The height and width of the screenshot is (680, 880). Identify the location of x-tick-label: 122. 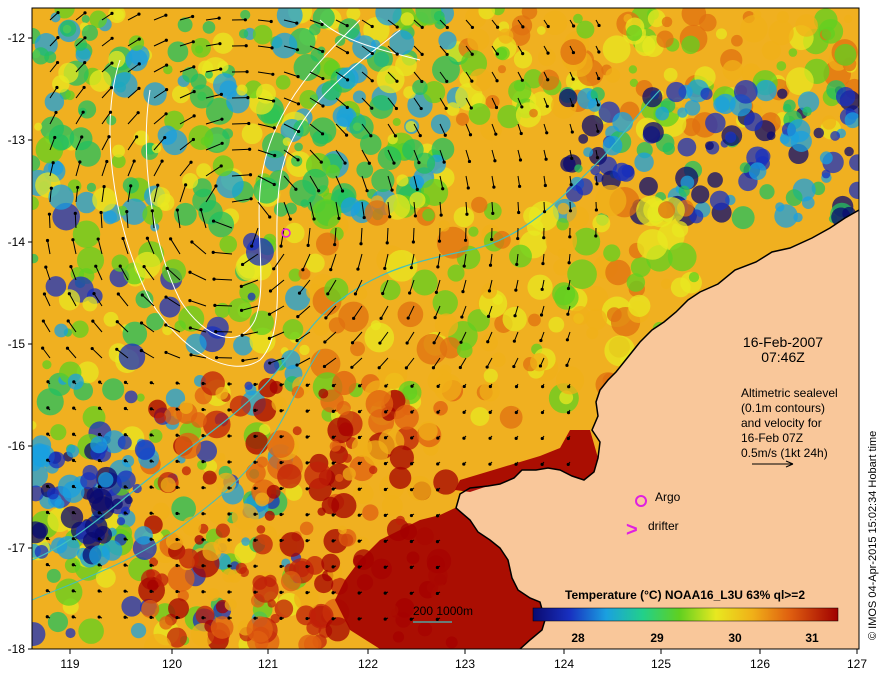
(368, 664).